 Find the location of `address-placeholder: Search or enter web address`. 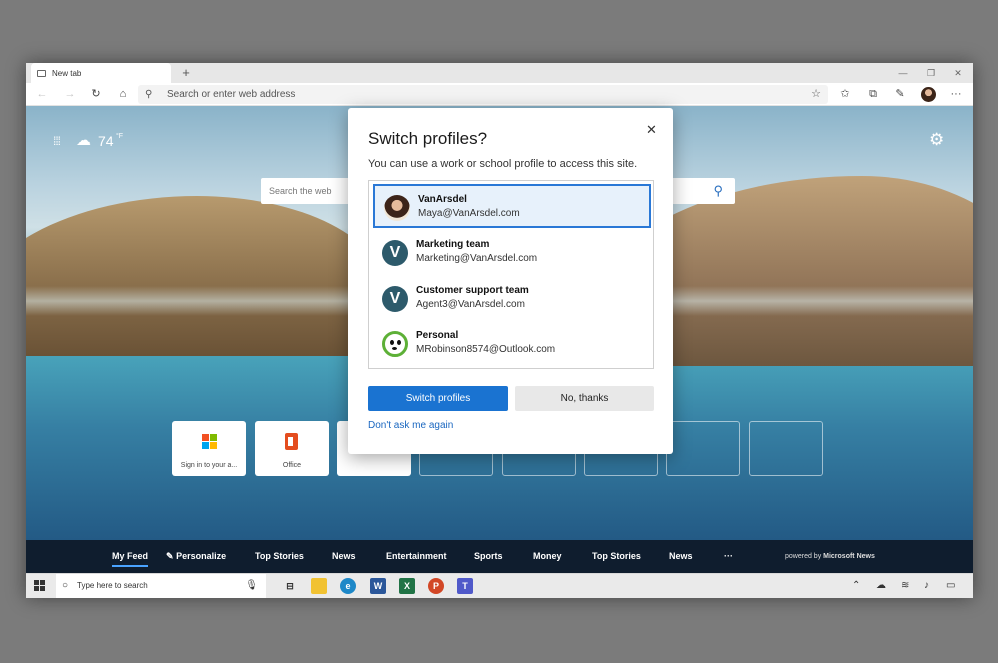

address-placeholder: Search or enter web address is located at coordinates (231, 94).